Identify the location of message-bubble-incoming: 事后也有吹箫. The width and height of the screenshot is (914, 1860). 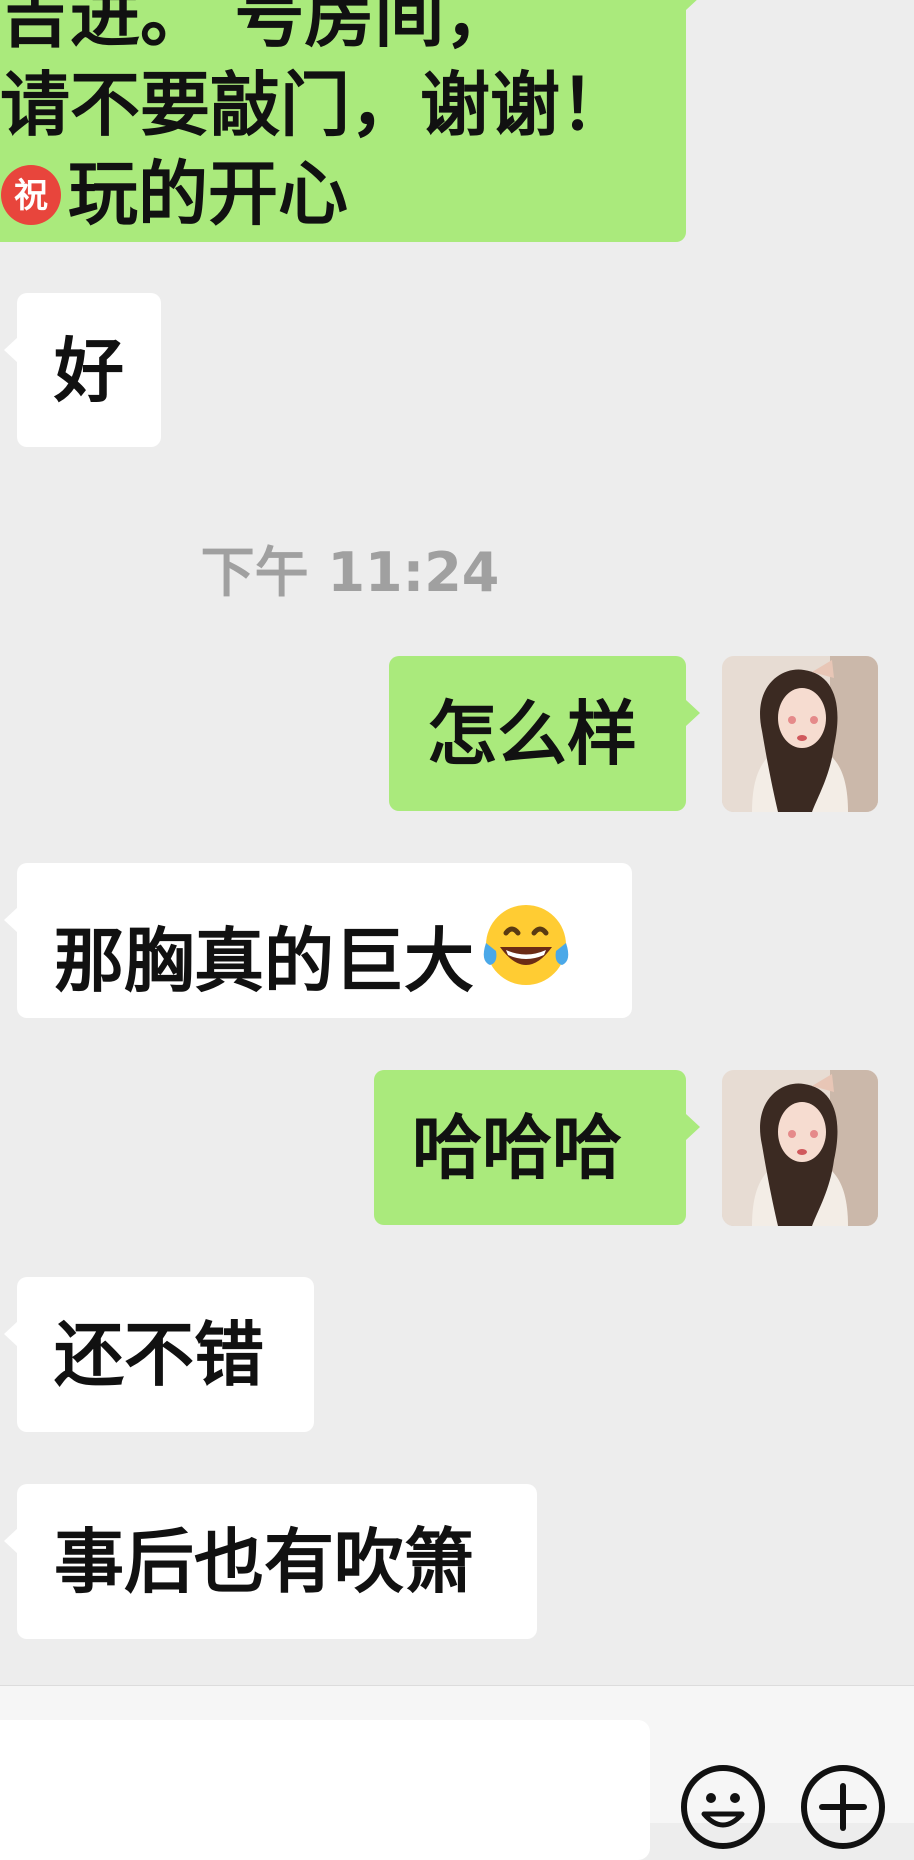
(270, 1561).